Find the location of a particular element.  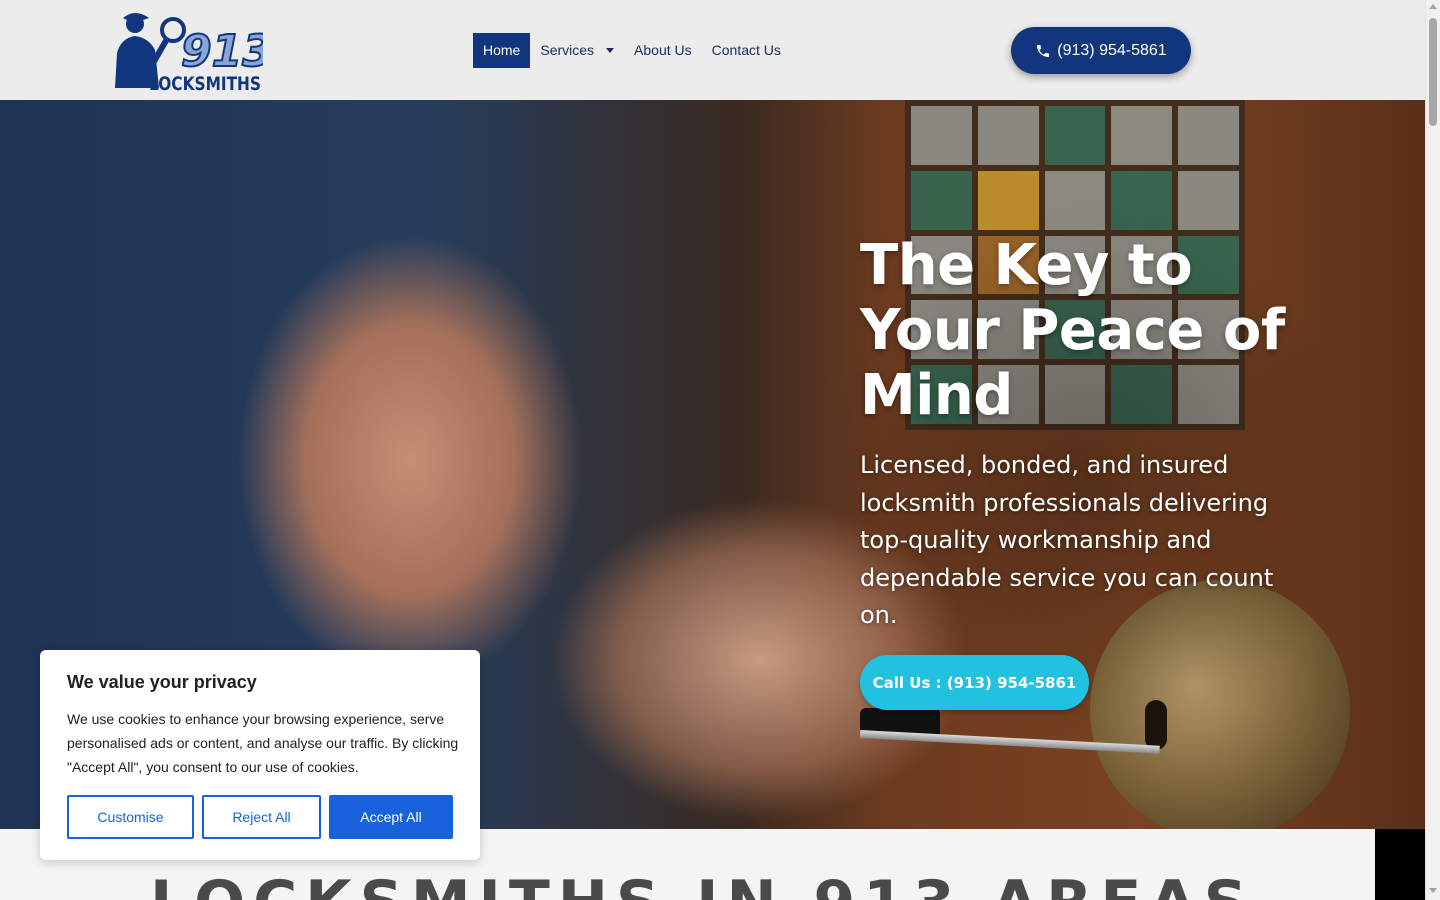

accept-all-button: Accept All is located at coordinates (391, 817).